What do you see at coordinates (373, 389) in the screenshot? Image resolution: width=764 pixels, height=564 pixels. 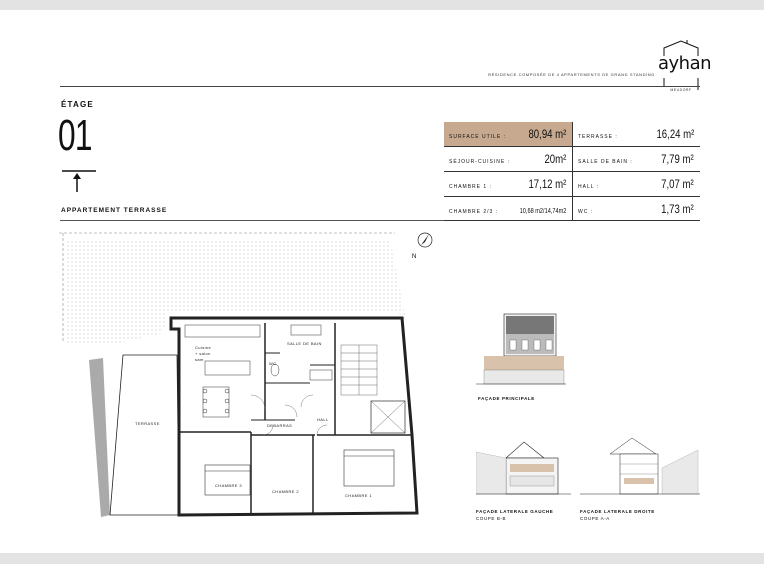 I see `staircase` at bounding box center [373, 389].